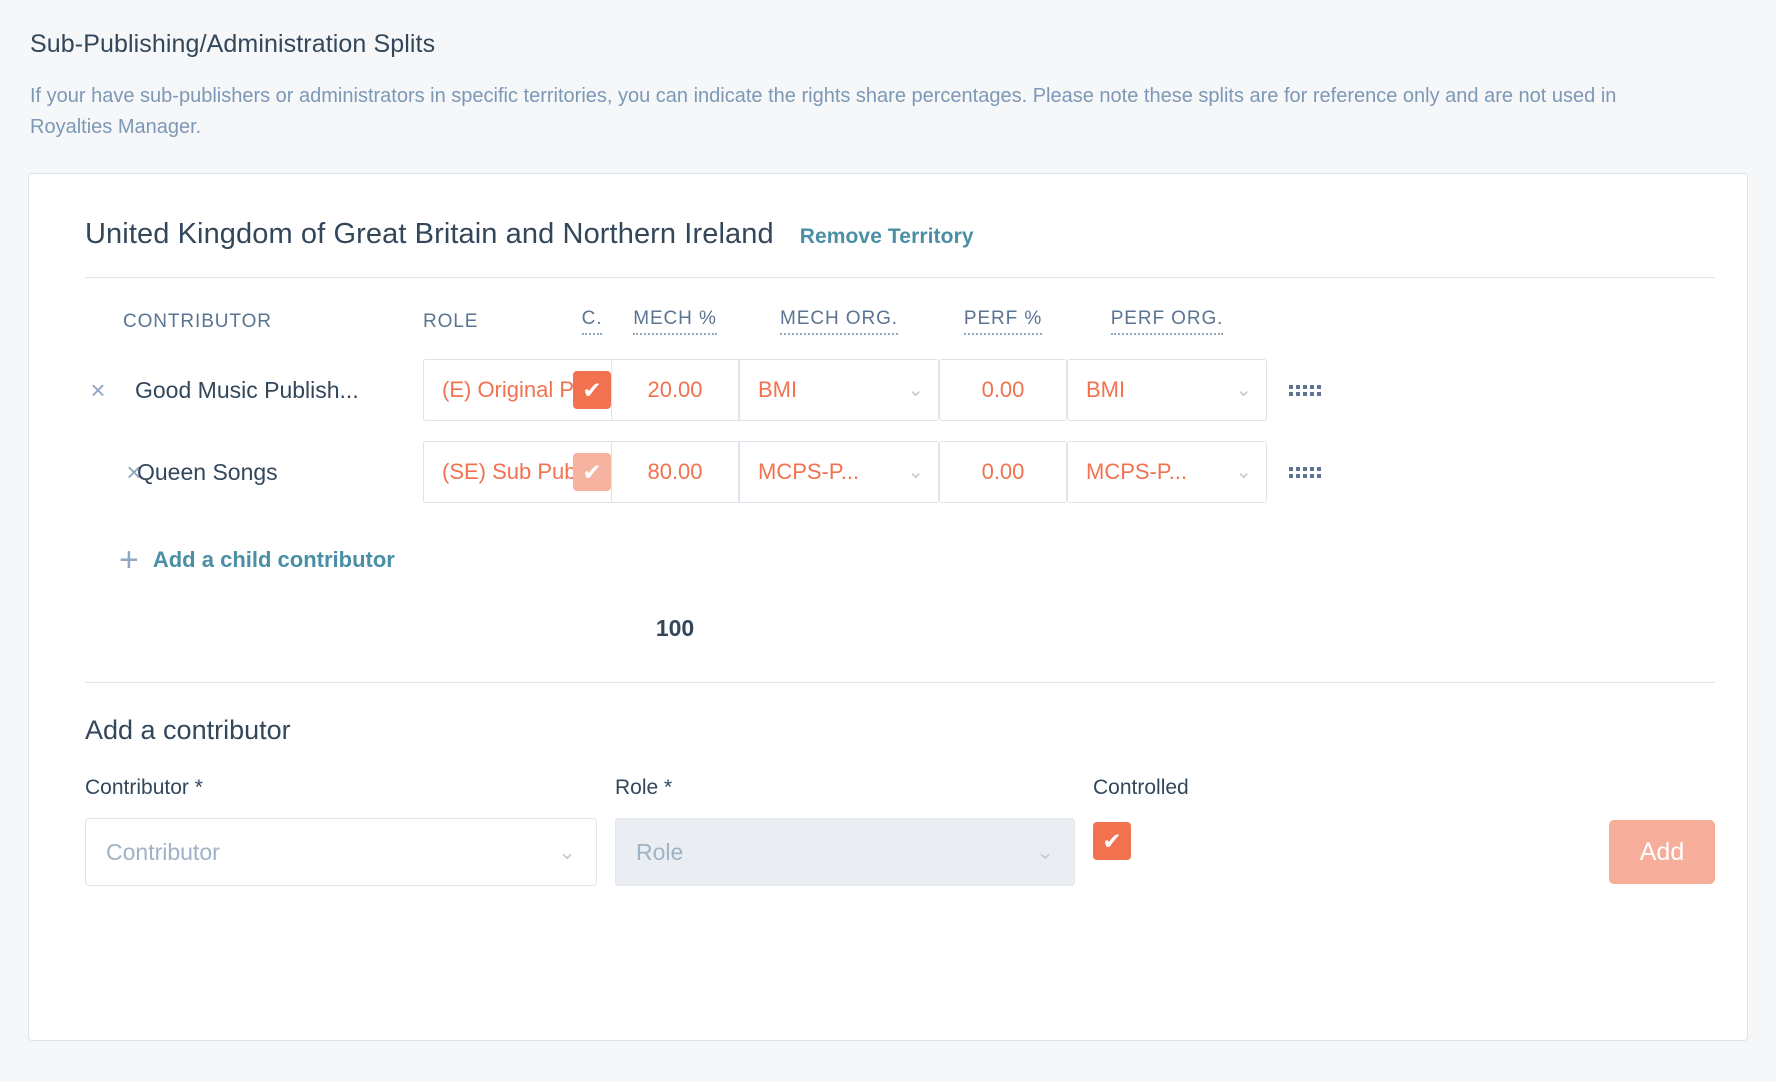 This screenshot has width=1776, height=1082. I want to click on mech-org-select: BMI ⌄, so click(839, 390).